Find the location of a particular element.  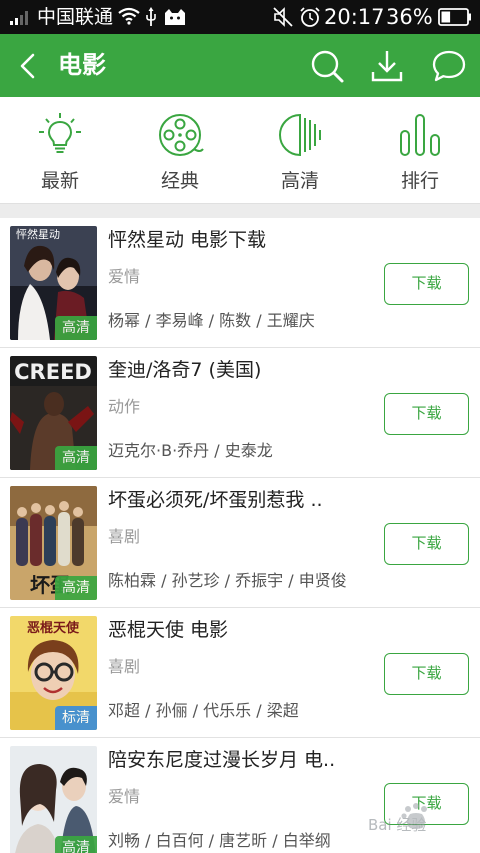

movie-cast: 刘畅 / 白百何 / 唐艺昕 / 白举纲 is located at coordinates (219, 840).